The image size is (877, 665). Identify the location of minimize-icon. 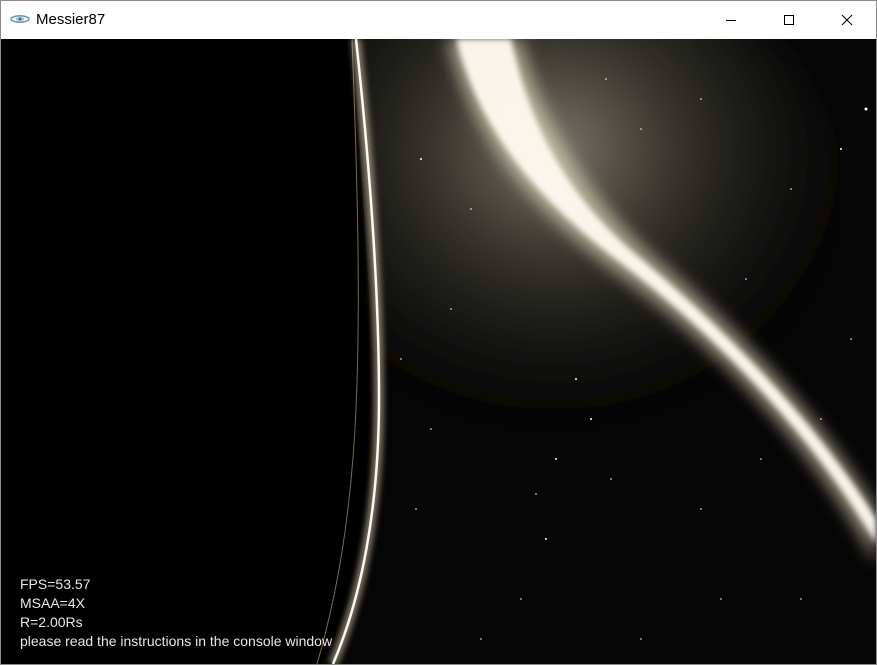
(731, 20).